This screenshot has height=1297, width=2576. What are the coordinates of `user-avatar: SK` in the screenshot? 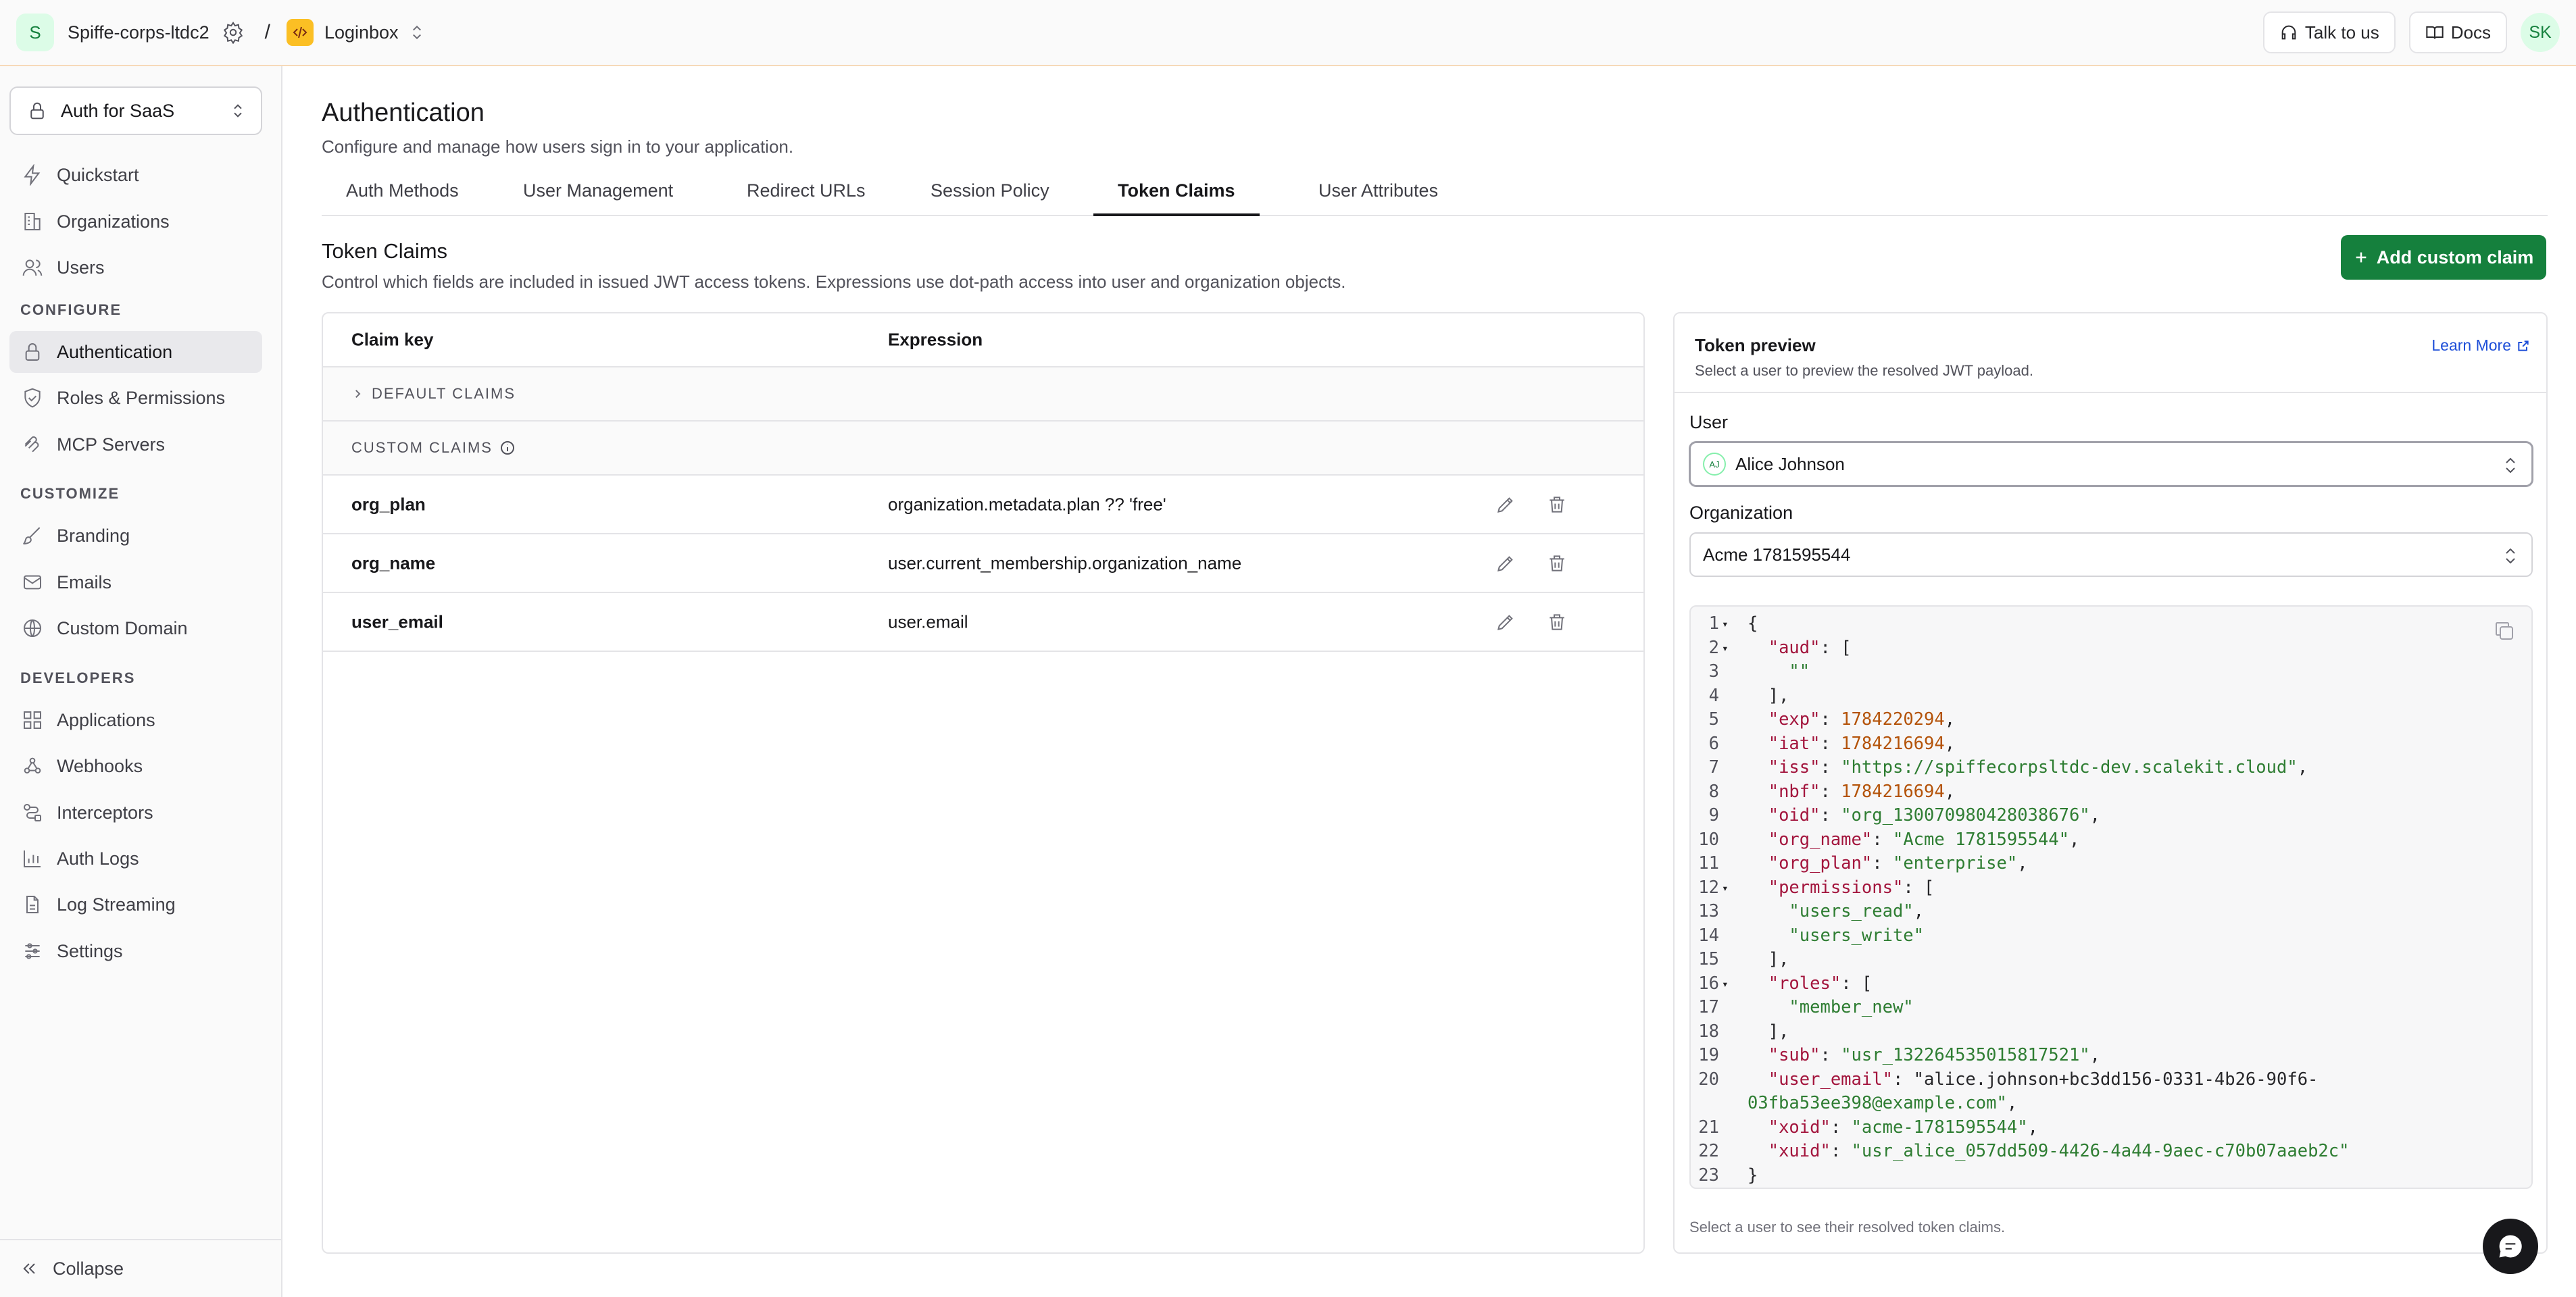 It's located at (2541, 32).